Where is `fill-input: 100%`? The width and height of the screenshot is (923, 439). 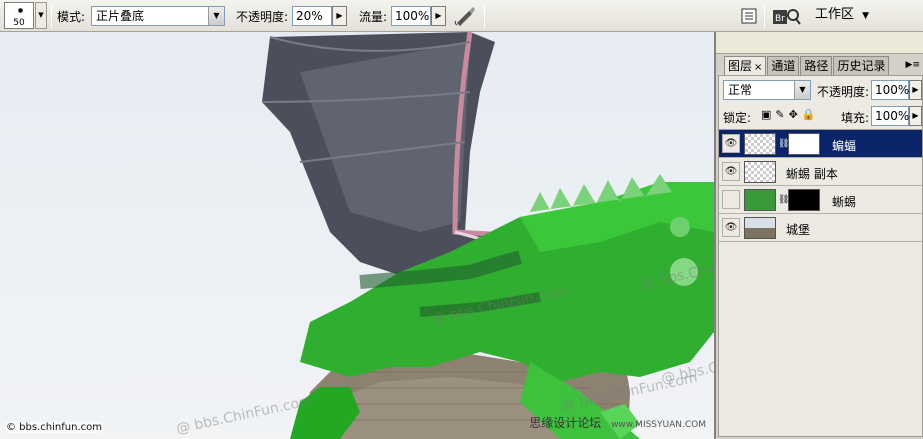
fill-input: 100% is located at coordinates (890, 116).